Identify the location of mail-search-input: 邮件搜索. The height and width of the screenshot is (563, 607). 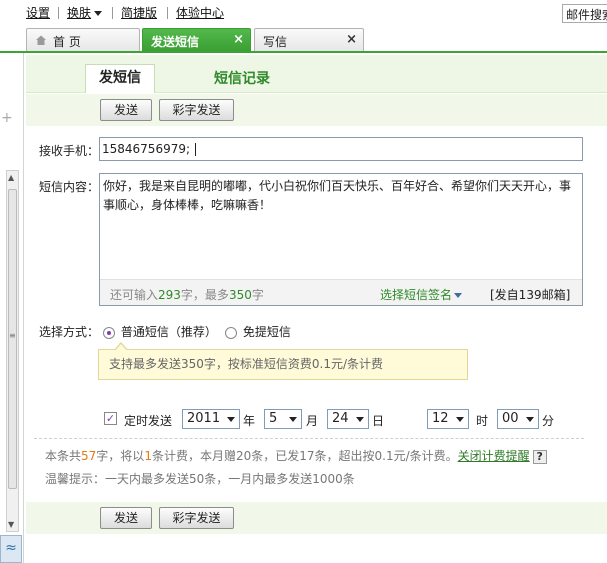
(584, 13).